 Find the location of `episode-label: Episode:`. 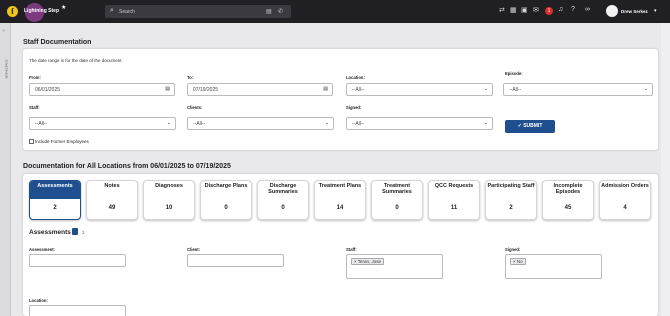

episode-label: Episode: is located at coordinates (514, 73).